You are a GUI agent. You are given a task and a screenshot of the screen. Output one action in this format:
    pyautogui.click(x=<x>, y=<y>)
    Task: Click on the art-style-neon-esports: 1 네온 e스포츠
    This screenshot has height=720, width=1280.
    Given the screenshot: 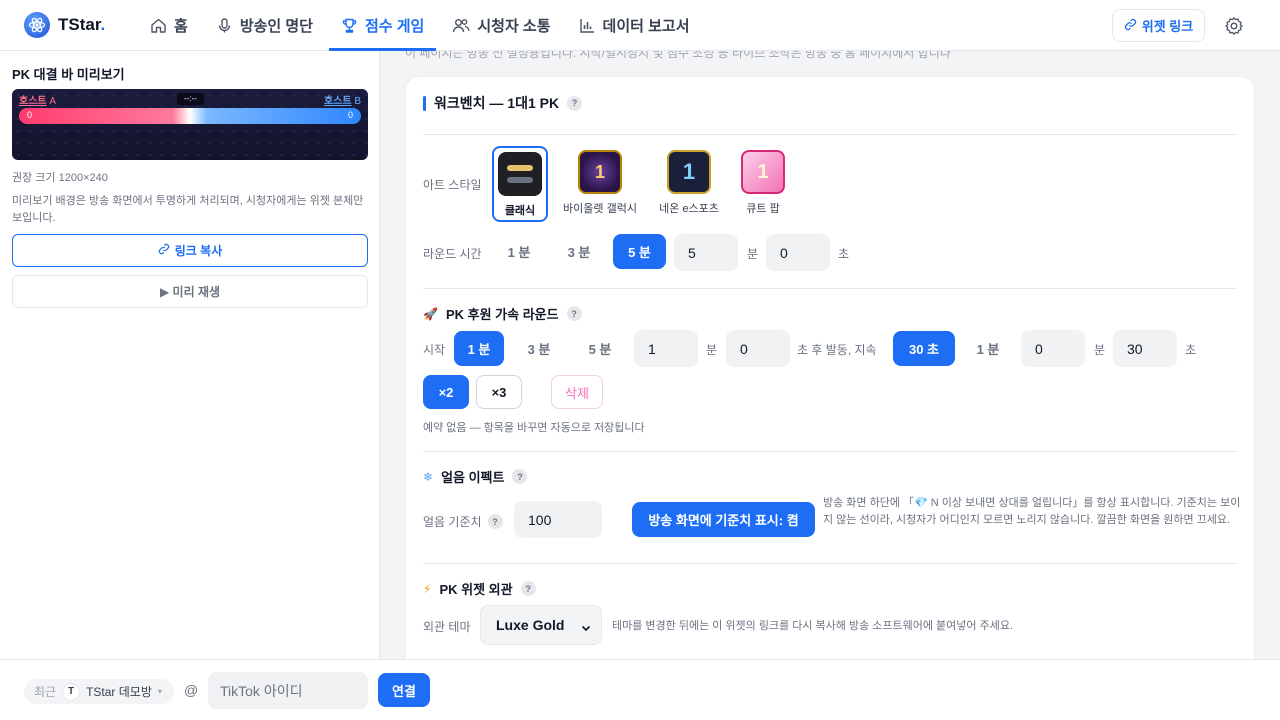 What is the action you would take?
    pyautogui.click(x=689, y=183)
    